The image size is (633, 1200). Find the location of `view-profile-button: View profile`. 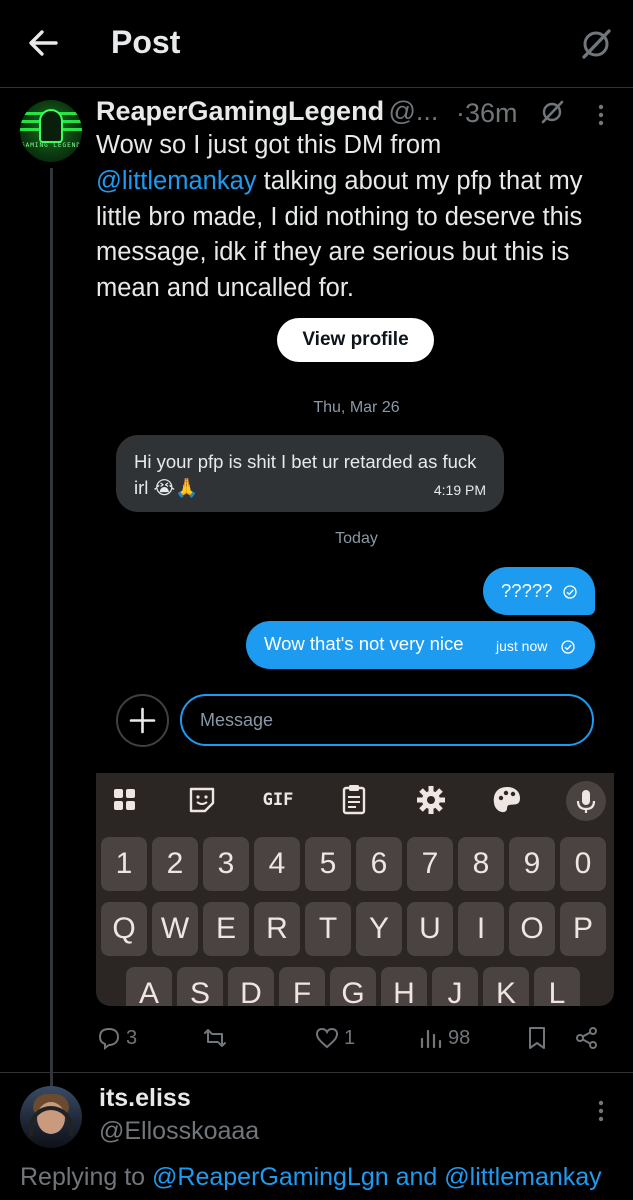

view-profile-button: View profile is located at coordinates (355, 340).